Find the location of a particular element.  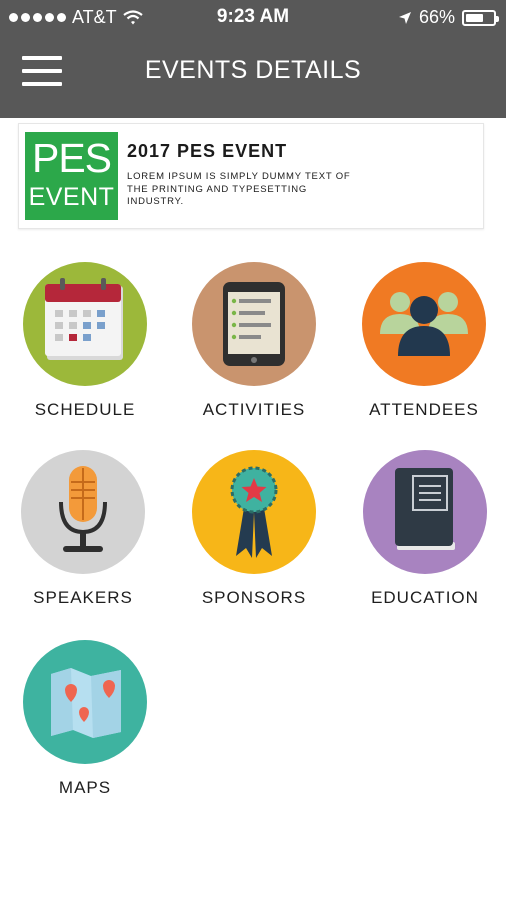

location-arrow-icon is located at coordinates (404, 17).